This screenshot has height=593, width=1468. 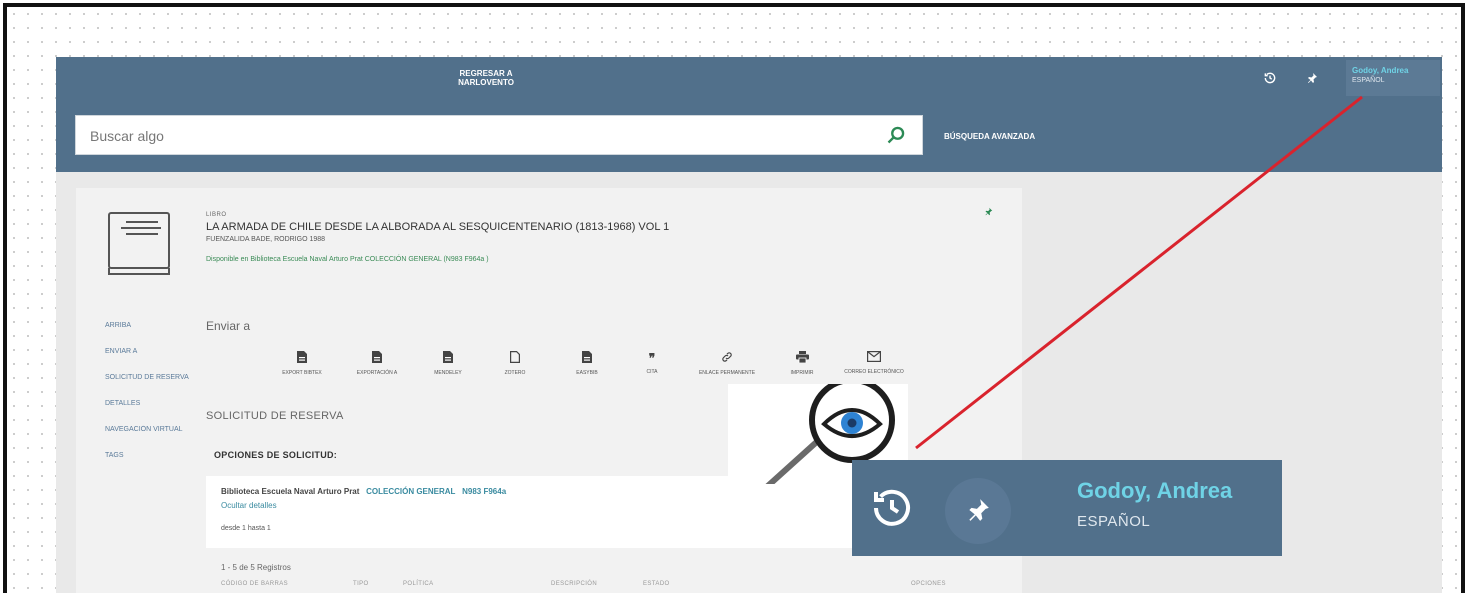 I want to click on easybib-button: EASYBIB, so click(x=587, y=363).